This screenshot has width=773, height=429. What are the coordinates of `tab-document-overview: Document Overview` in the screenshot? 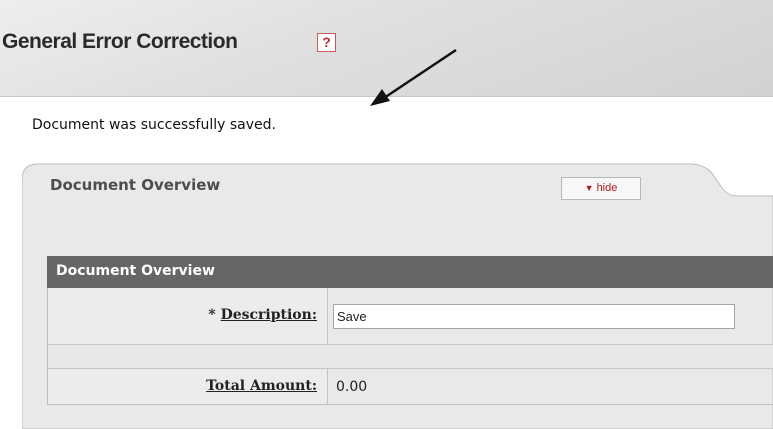 It's located at (135, 185).